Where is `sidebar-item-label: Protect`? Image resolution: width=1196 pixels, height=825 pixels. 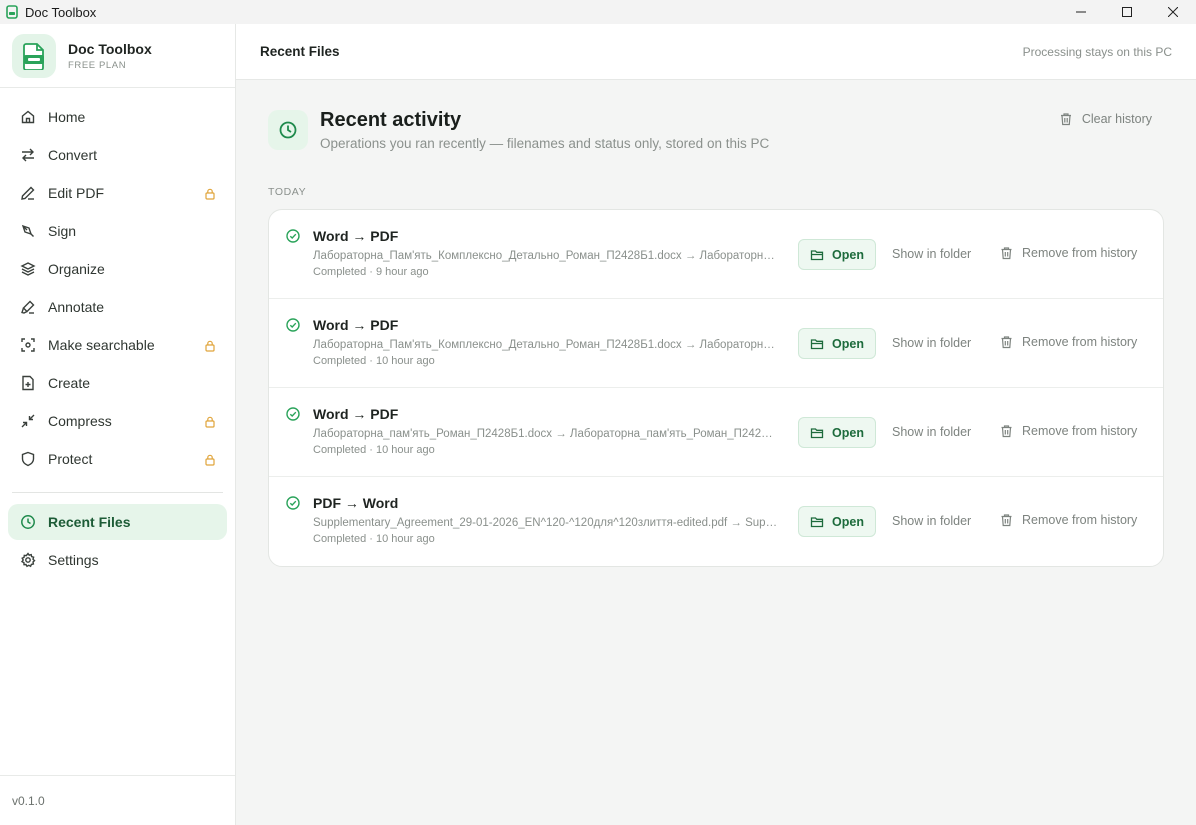 sidebar-item-label: Protect is located at coordinates (70, 459).